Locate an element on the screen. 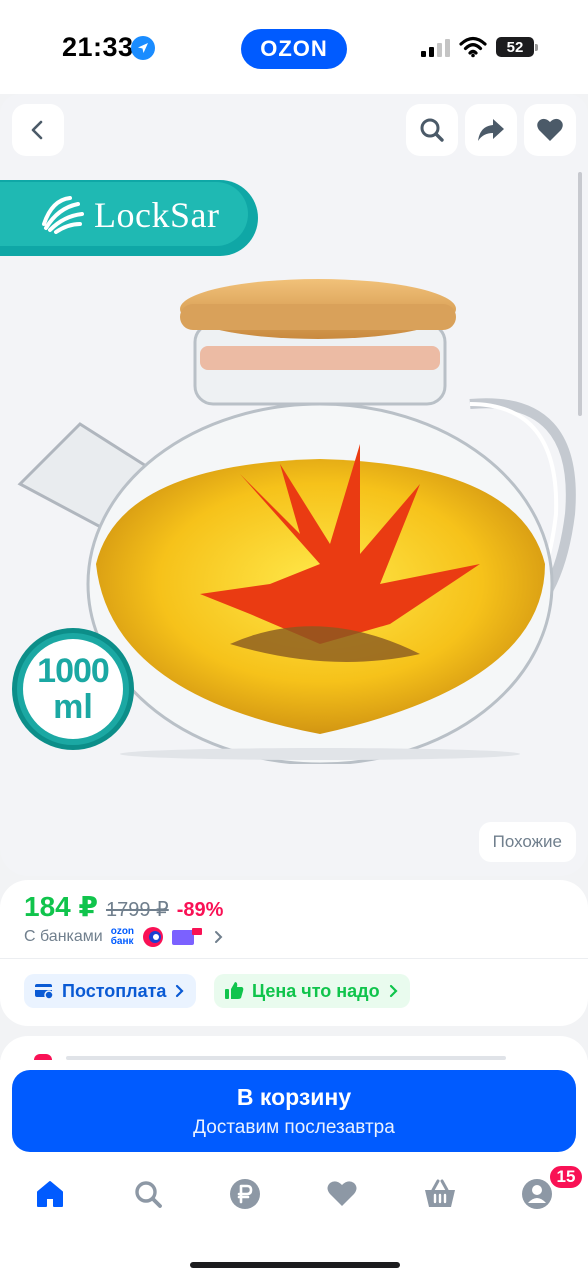 This screenshot has width=588, height=1280. tab-bar is located at coordinates (294, 1197).